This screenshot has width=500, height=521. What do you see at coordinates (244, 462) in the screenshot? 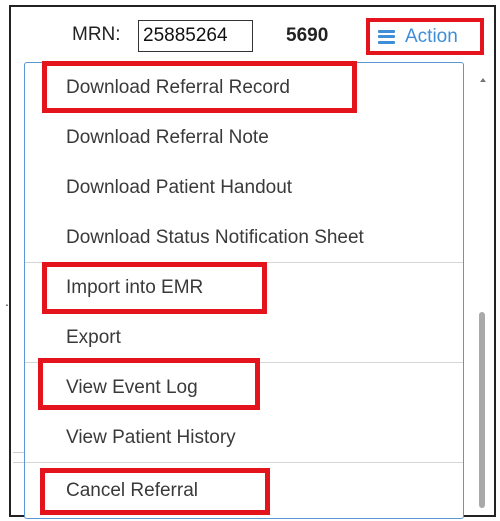
I see `menu-separator` at bounding box center [244, 462].